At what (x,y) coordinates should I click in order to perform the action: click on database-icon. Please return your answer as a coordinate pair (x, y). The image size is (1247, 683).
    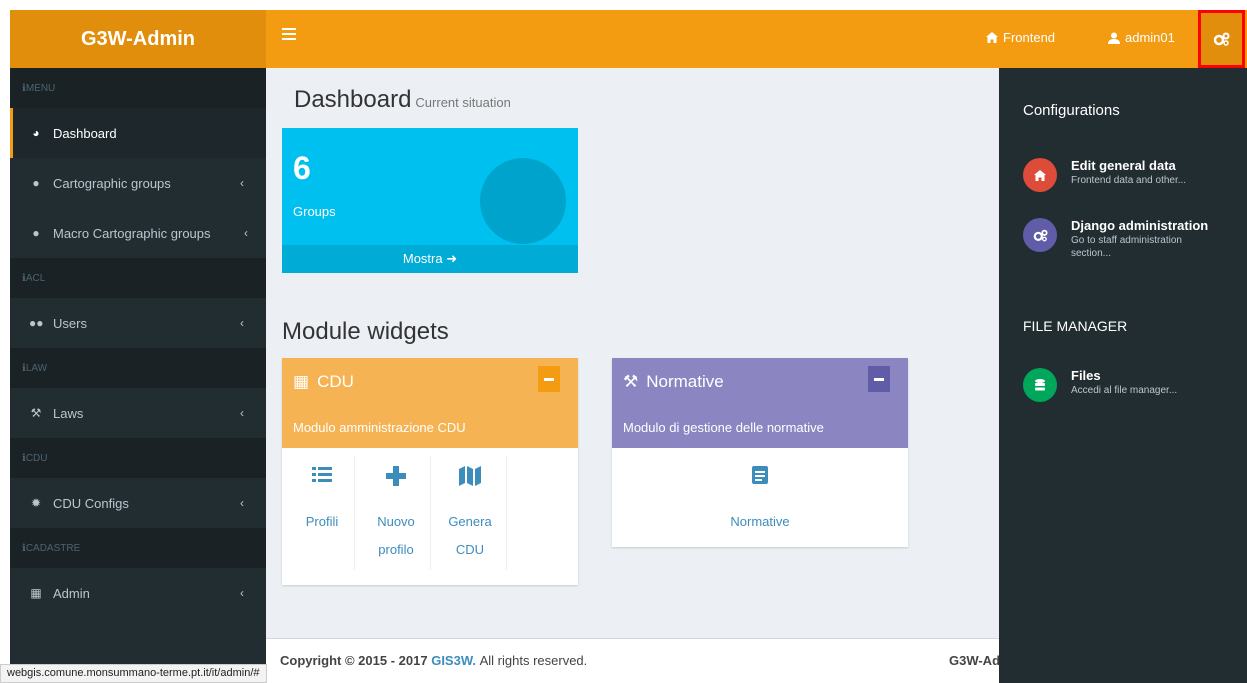
    Looking at the image, I should click on (1040, 385).